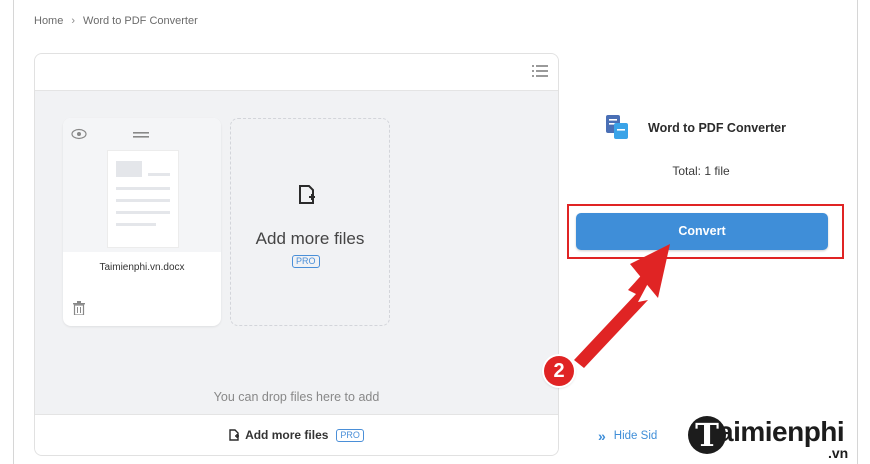 This screenshot has height=464, width=870. I want to click on word-to-pdf-icon, so click(617, 127).